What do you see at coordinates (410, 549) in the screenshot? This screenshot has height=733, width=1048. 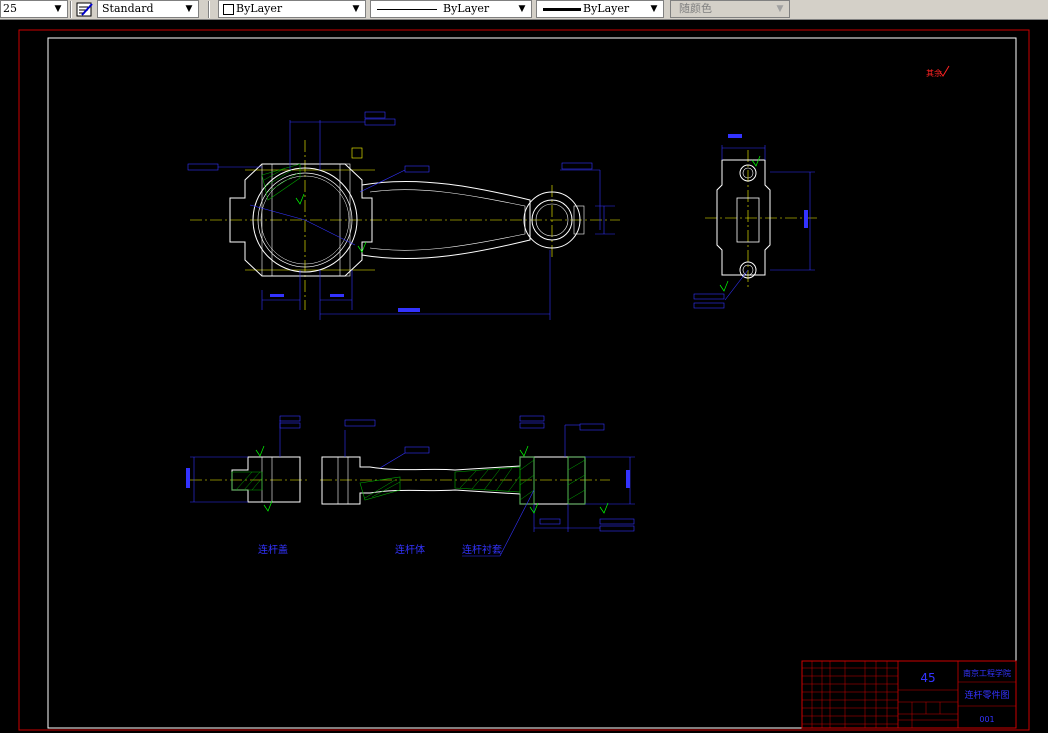 I see `section-label-rod: 连杆体` at bounding box center [410, 549].